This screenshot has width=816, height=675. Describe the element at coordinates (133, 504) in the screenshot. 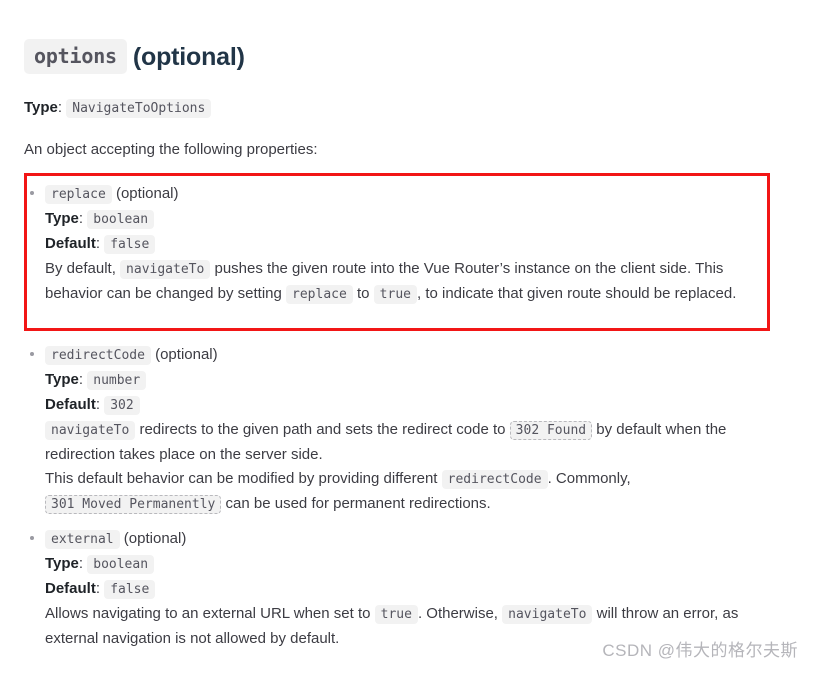

I see `inline-code-link: 301 Moved Permanently` at that location.